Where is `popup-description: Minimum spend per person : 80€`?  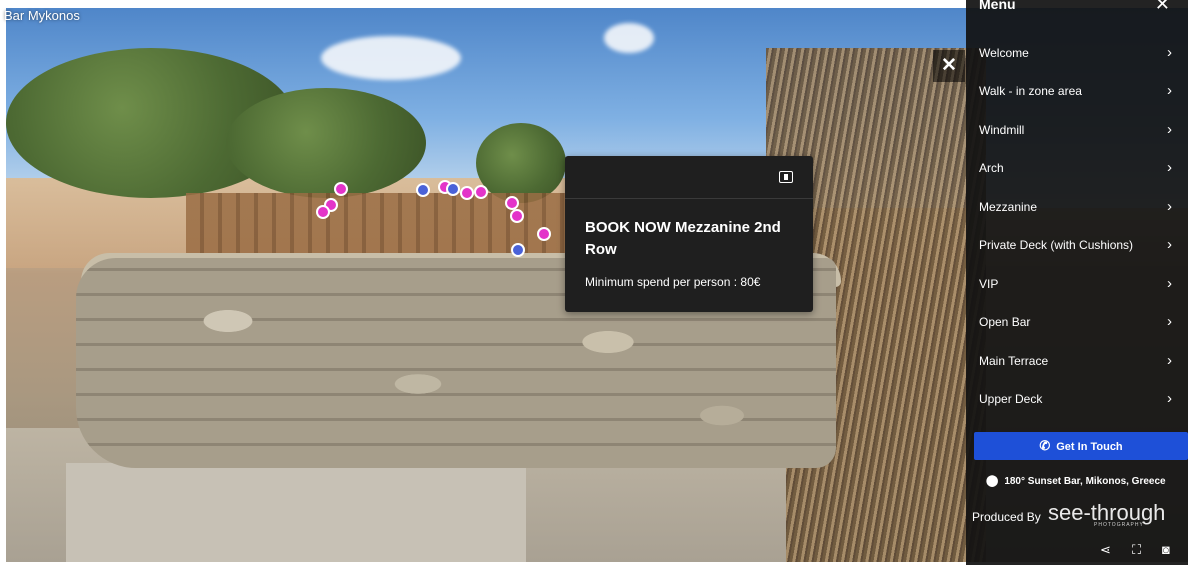
popup-description: Minimum spend per person : 80€ is located at coordinates (673, 282).